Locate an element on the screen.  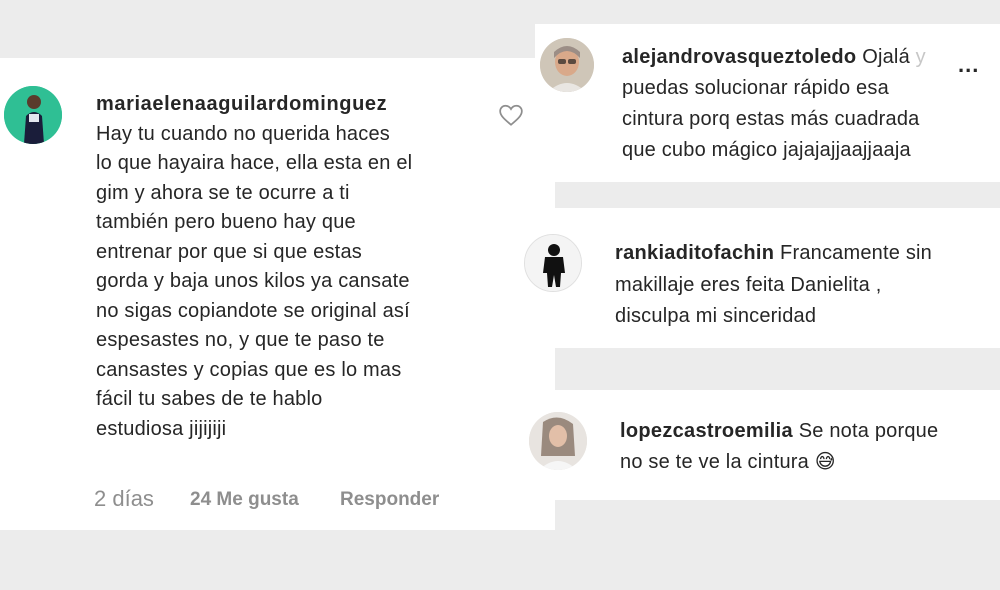
comment-first-line: lopezcastroemilia Se nota porque is located at coordinates (810, 431).